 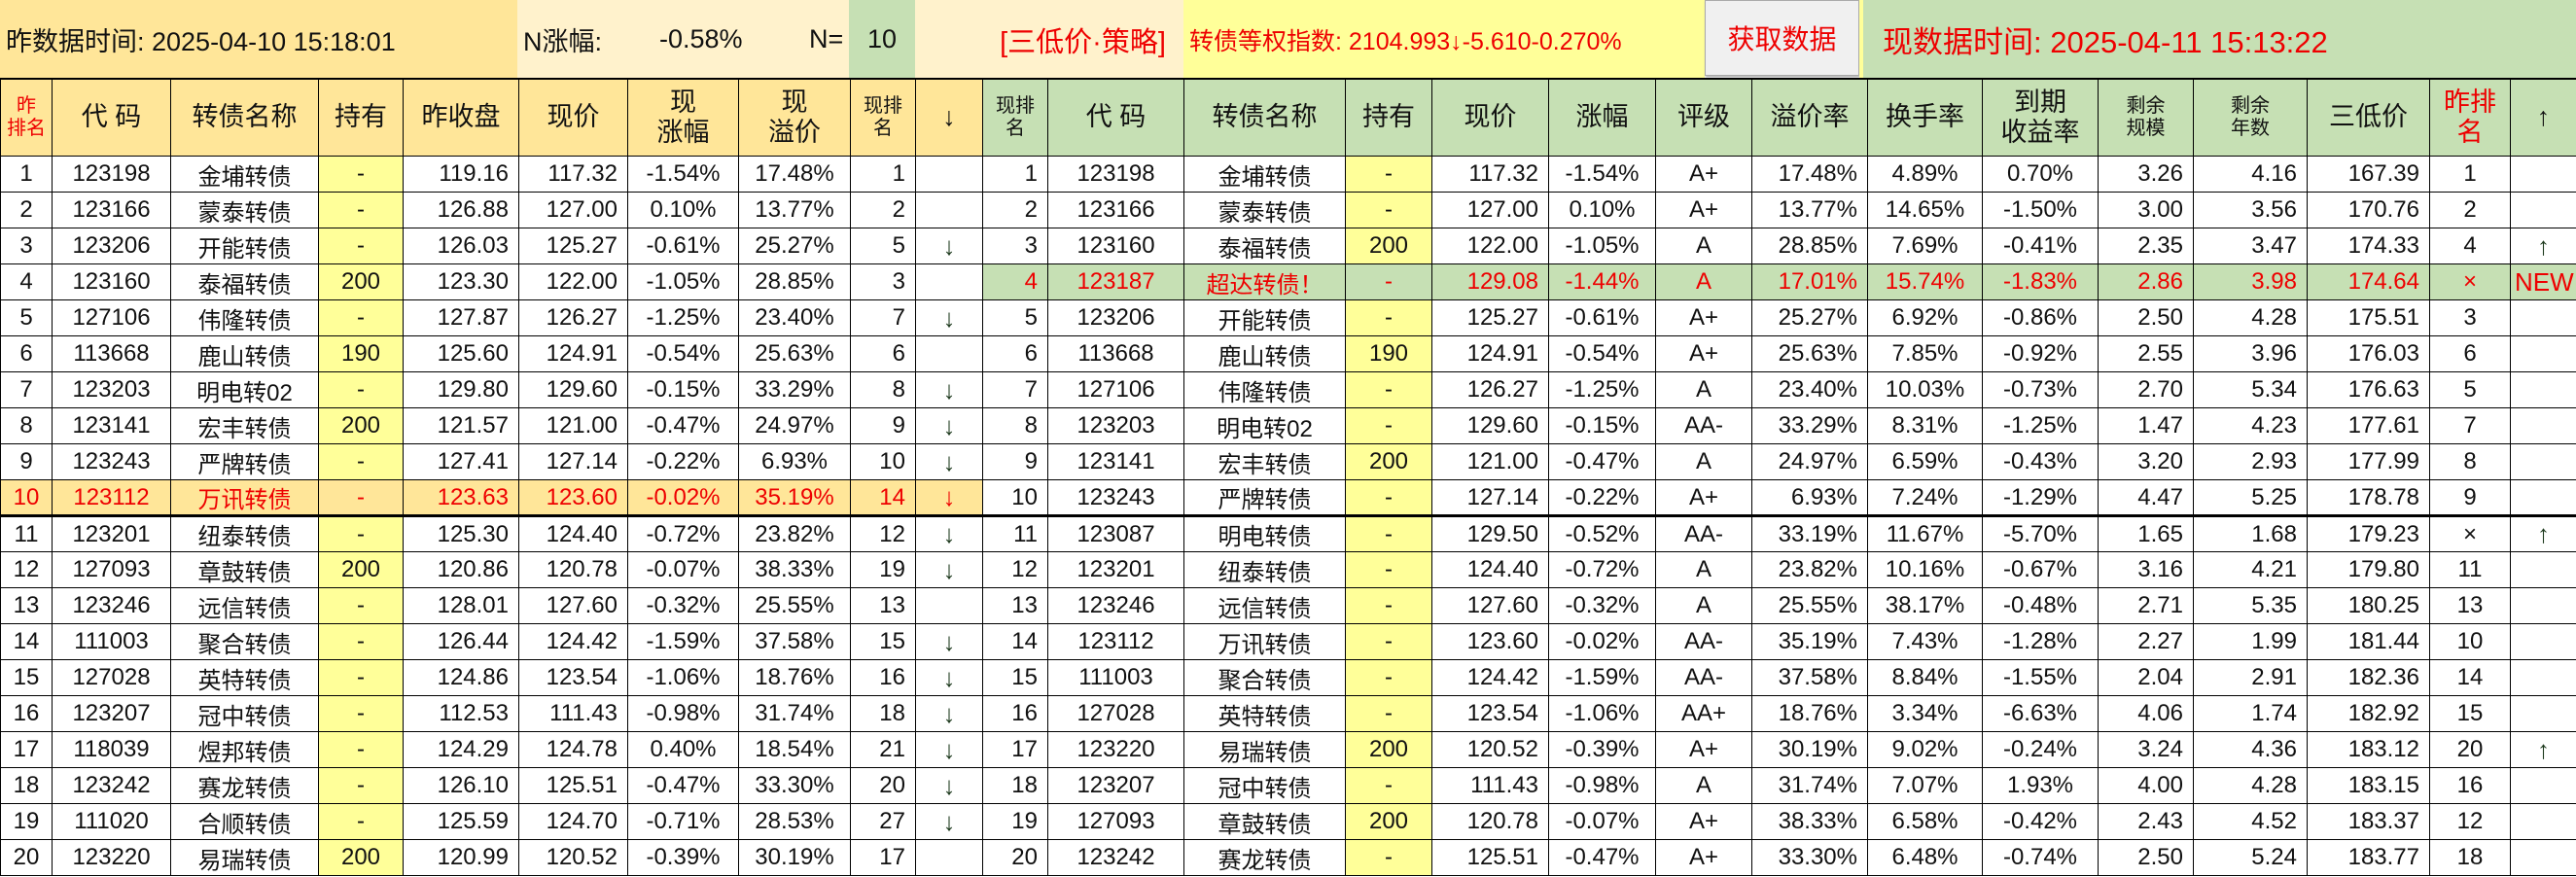 What do you see at coordinates (795, 461) in the screenshot?
I see `cell-premium: 6.93%` at bounding box center [795, 461].